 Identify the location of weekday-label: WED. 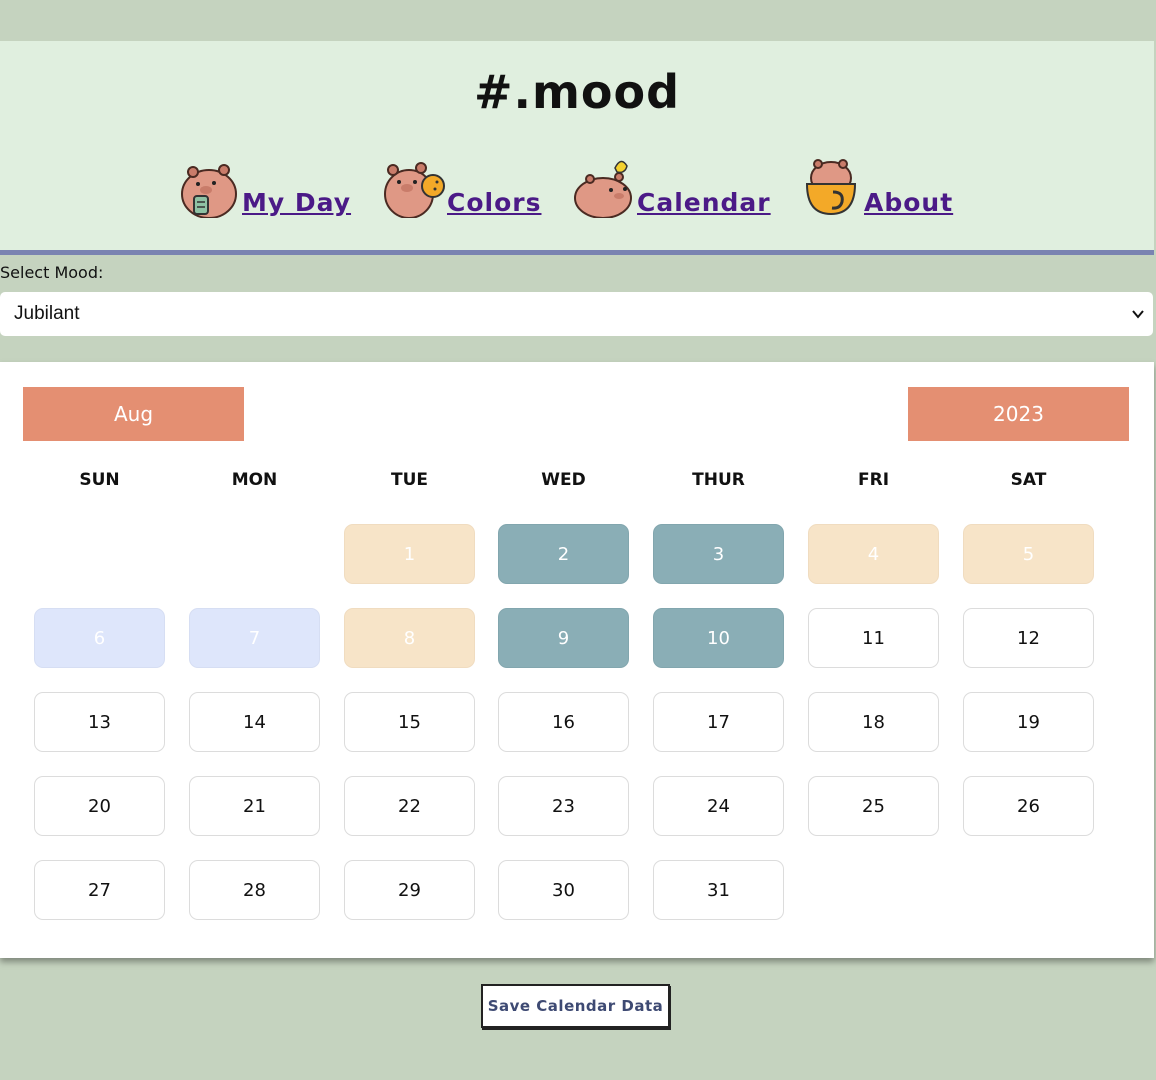
(563, 480).